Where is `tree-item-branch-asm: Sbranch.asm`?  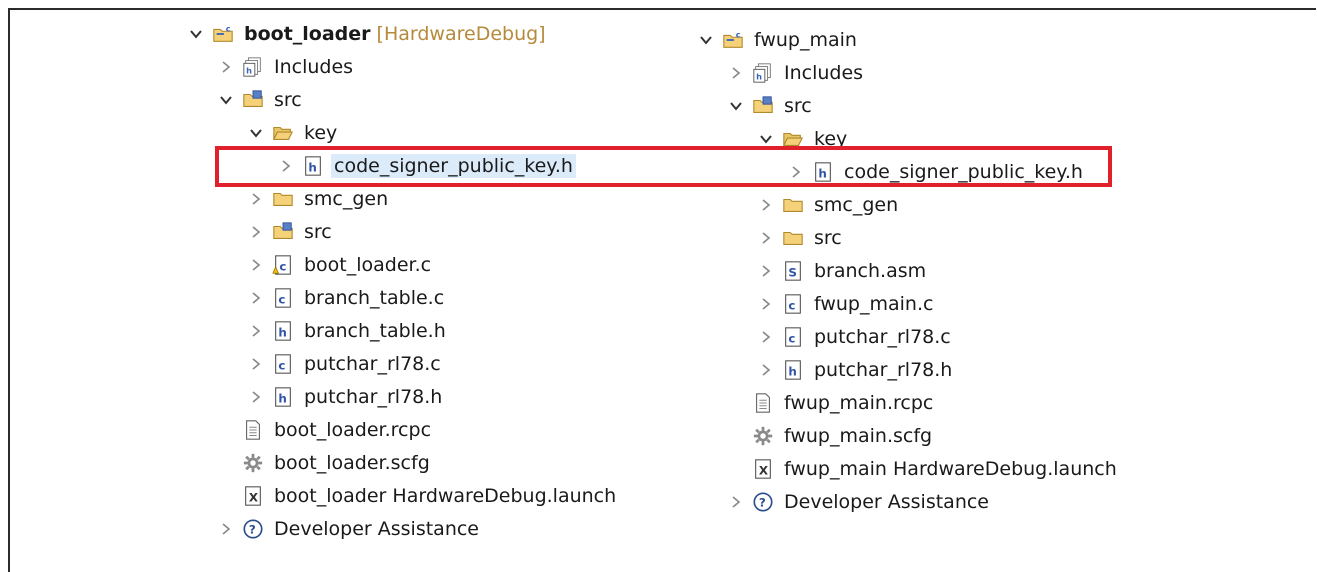 tree-item-branch-asm: Sbranch.asm is located at coordinates (840, 271).